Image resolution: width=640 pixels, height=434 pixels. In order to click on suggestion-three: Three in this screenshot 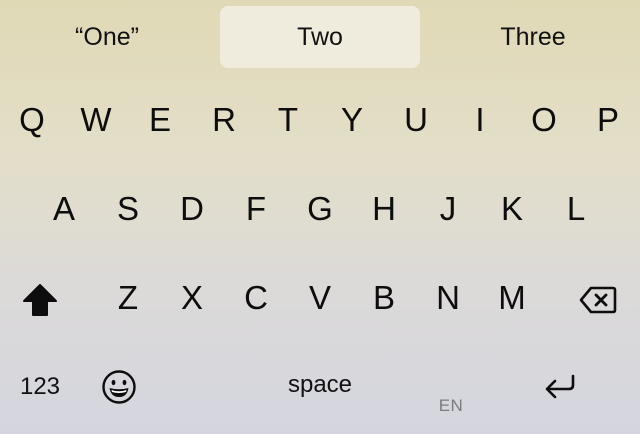, I will do `click(533, 37)`.